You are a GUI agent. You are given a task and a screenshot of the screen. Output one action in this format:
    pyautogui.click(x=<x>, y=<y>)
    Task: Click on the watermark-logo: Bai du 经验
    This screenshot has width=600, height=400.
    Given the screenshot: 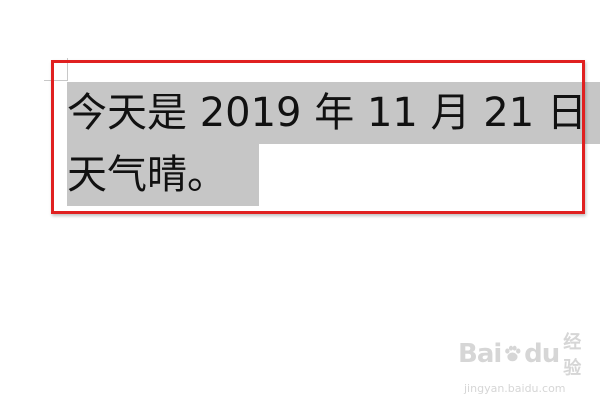 What is the action you would take?
    pyautogui.click(x=523, y=354)
    